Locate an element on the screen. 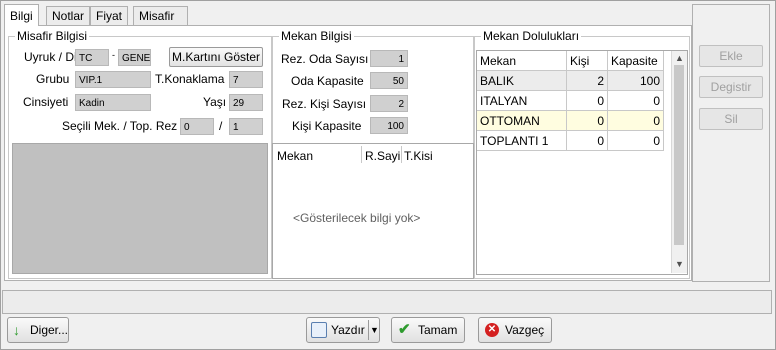 This screenshot has height=350, width=776. print-button: Yazdır ▼ is located at coordinates (343, 330).